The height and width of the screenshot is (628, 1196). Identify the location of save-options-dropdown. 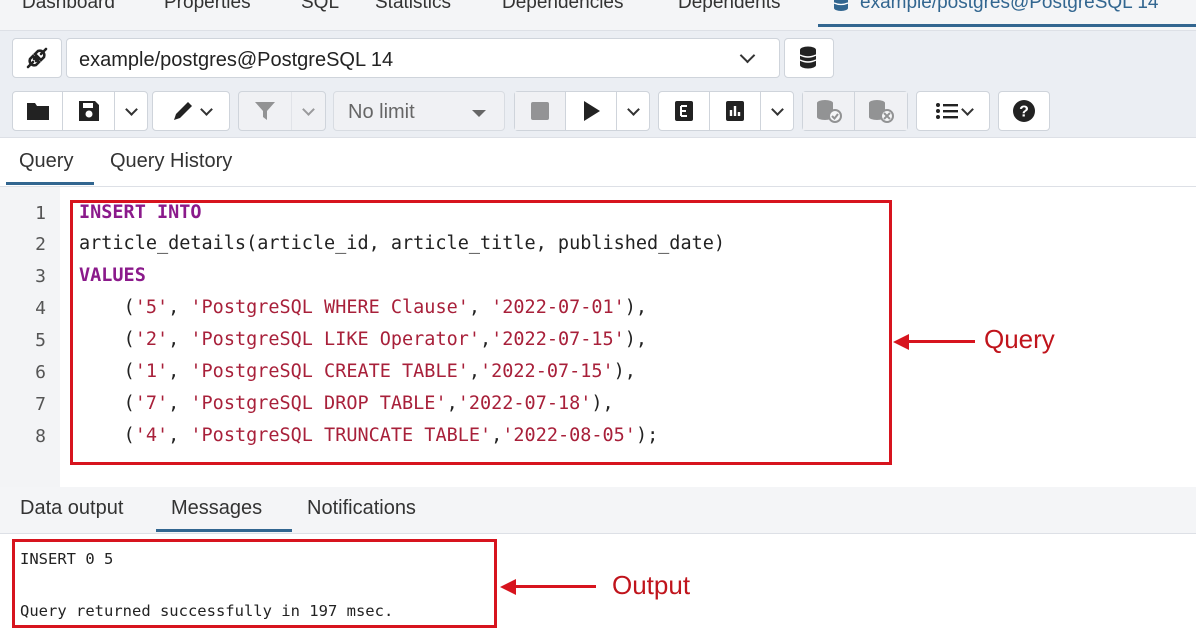
(131, 111).